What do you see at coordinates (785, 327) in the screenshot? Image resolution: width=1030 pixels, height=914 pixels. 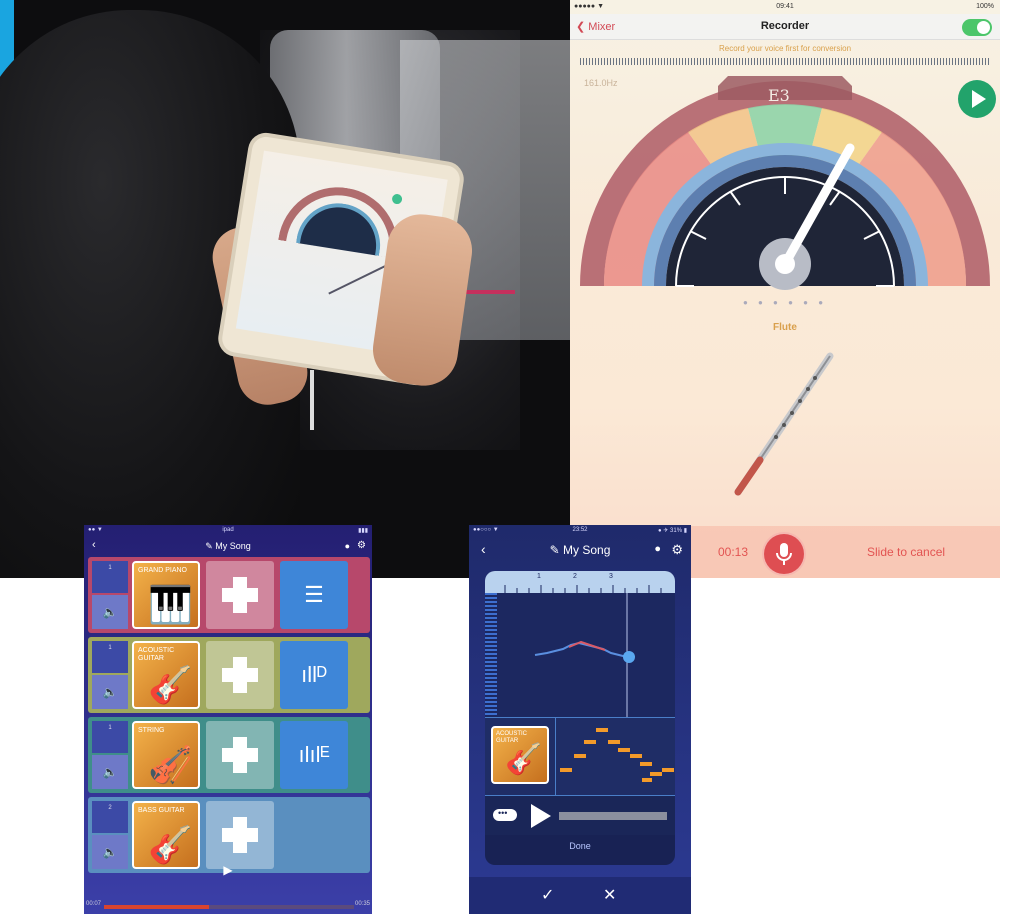 I see `instrument-name: Flute` at bounding box center [785, 327].